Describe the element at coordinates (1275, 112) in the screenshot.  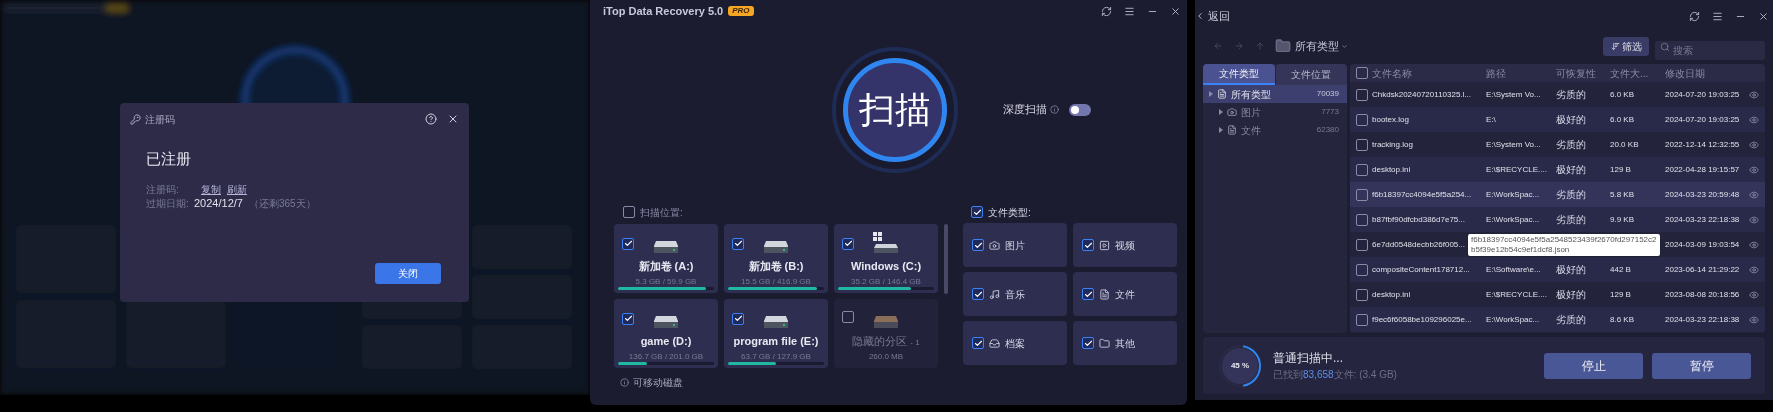
I see `tree-item: 图片 7773` at that location.